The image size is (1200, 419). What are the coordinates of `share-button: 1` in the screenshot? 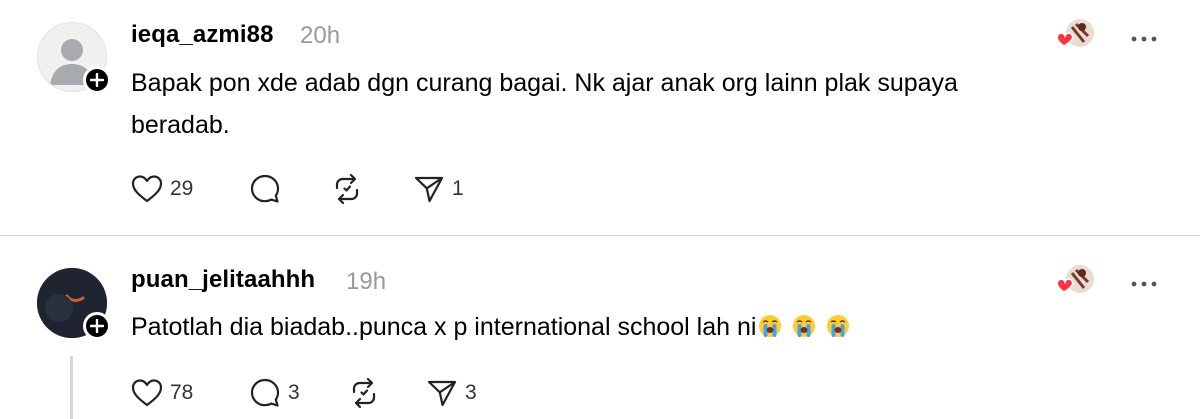 It's located at (438, 189).